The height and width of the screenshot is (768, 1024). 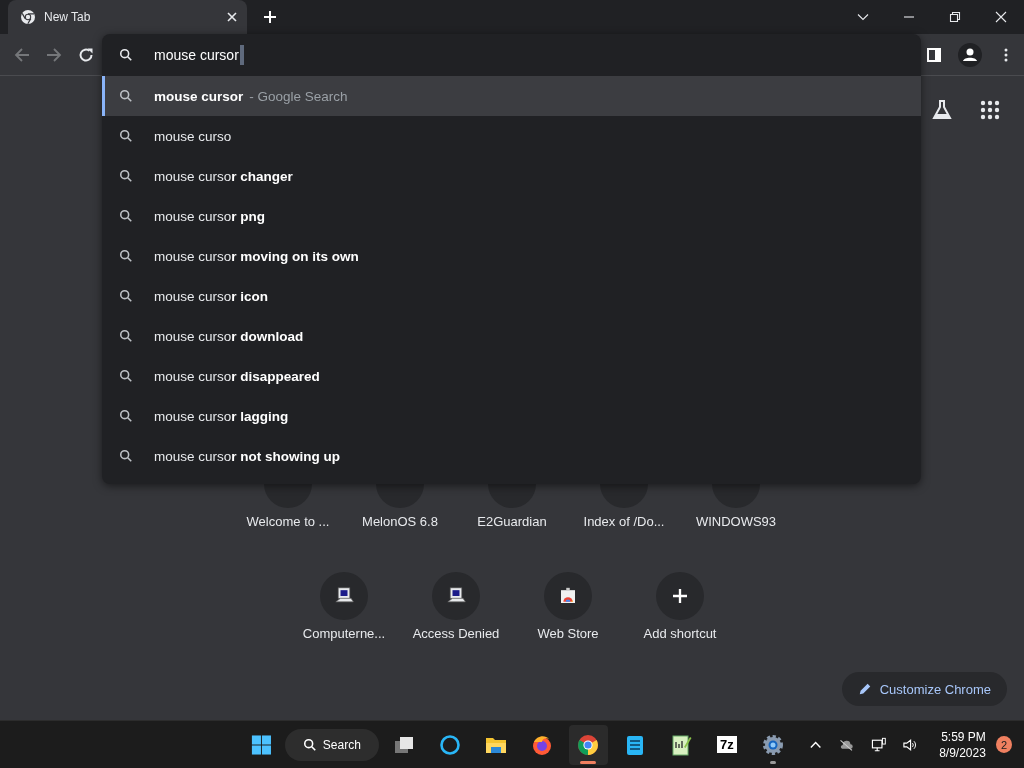 I want to click on suggestion-item: mouse cursor moving on its own, so click(x=511, y=256).